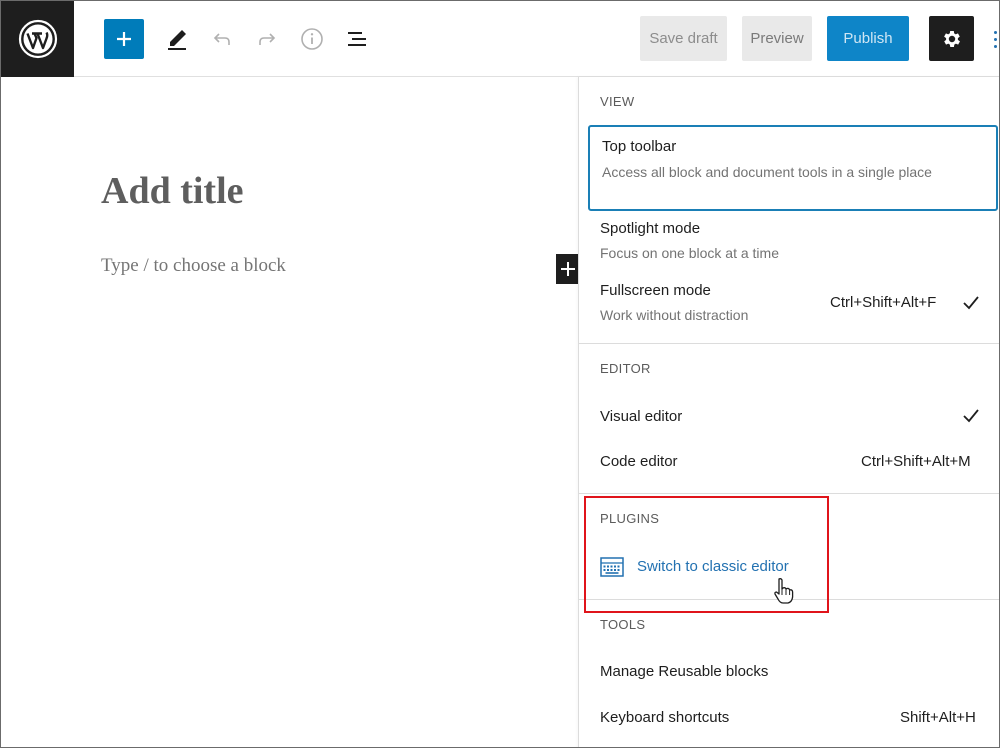 The image size is (1000, 748). What do you see at coordinates (777, 38) in the screenshot?
I see `preview-button: Preview` at bounding box center [777, 38].